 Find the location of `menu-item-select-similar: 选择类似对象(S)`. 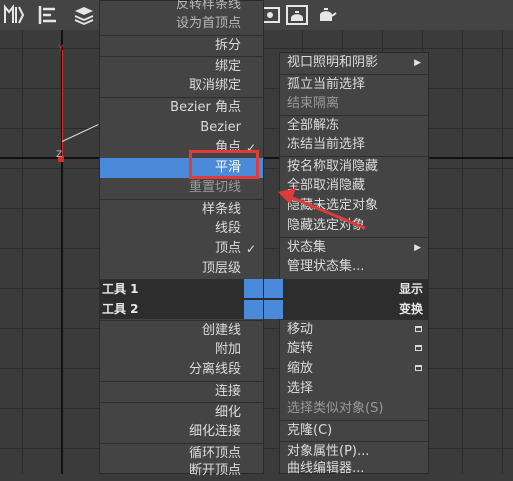

menu-item-select-similar: 选择类似对象(S) is located at coordinates (354, 409).